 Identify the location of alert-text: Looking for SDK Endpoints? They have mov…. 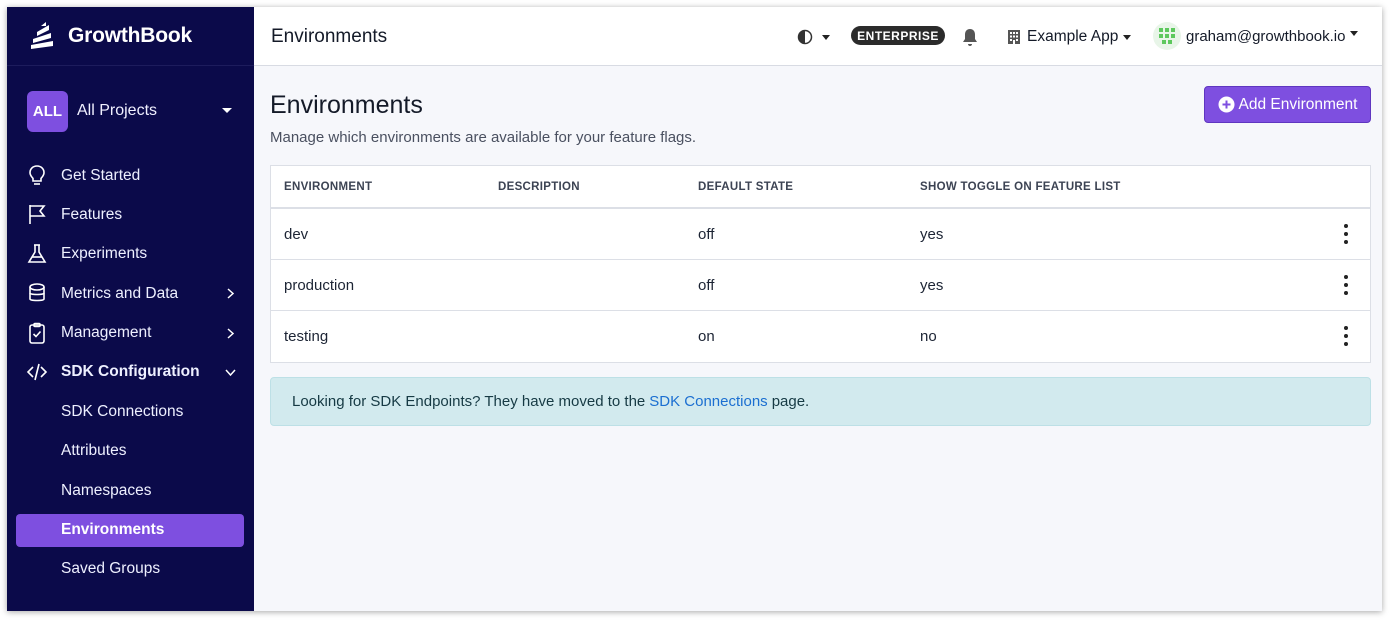
(469, 401).